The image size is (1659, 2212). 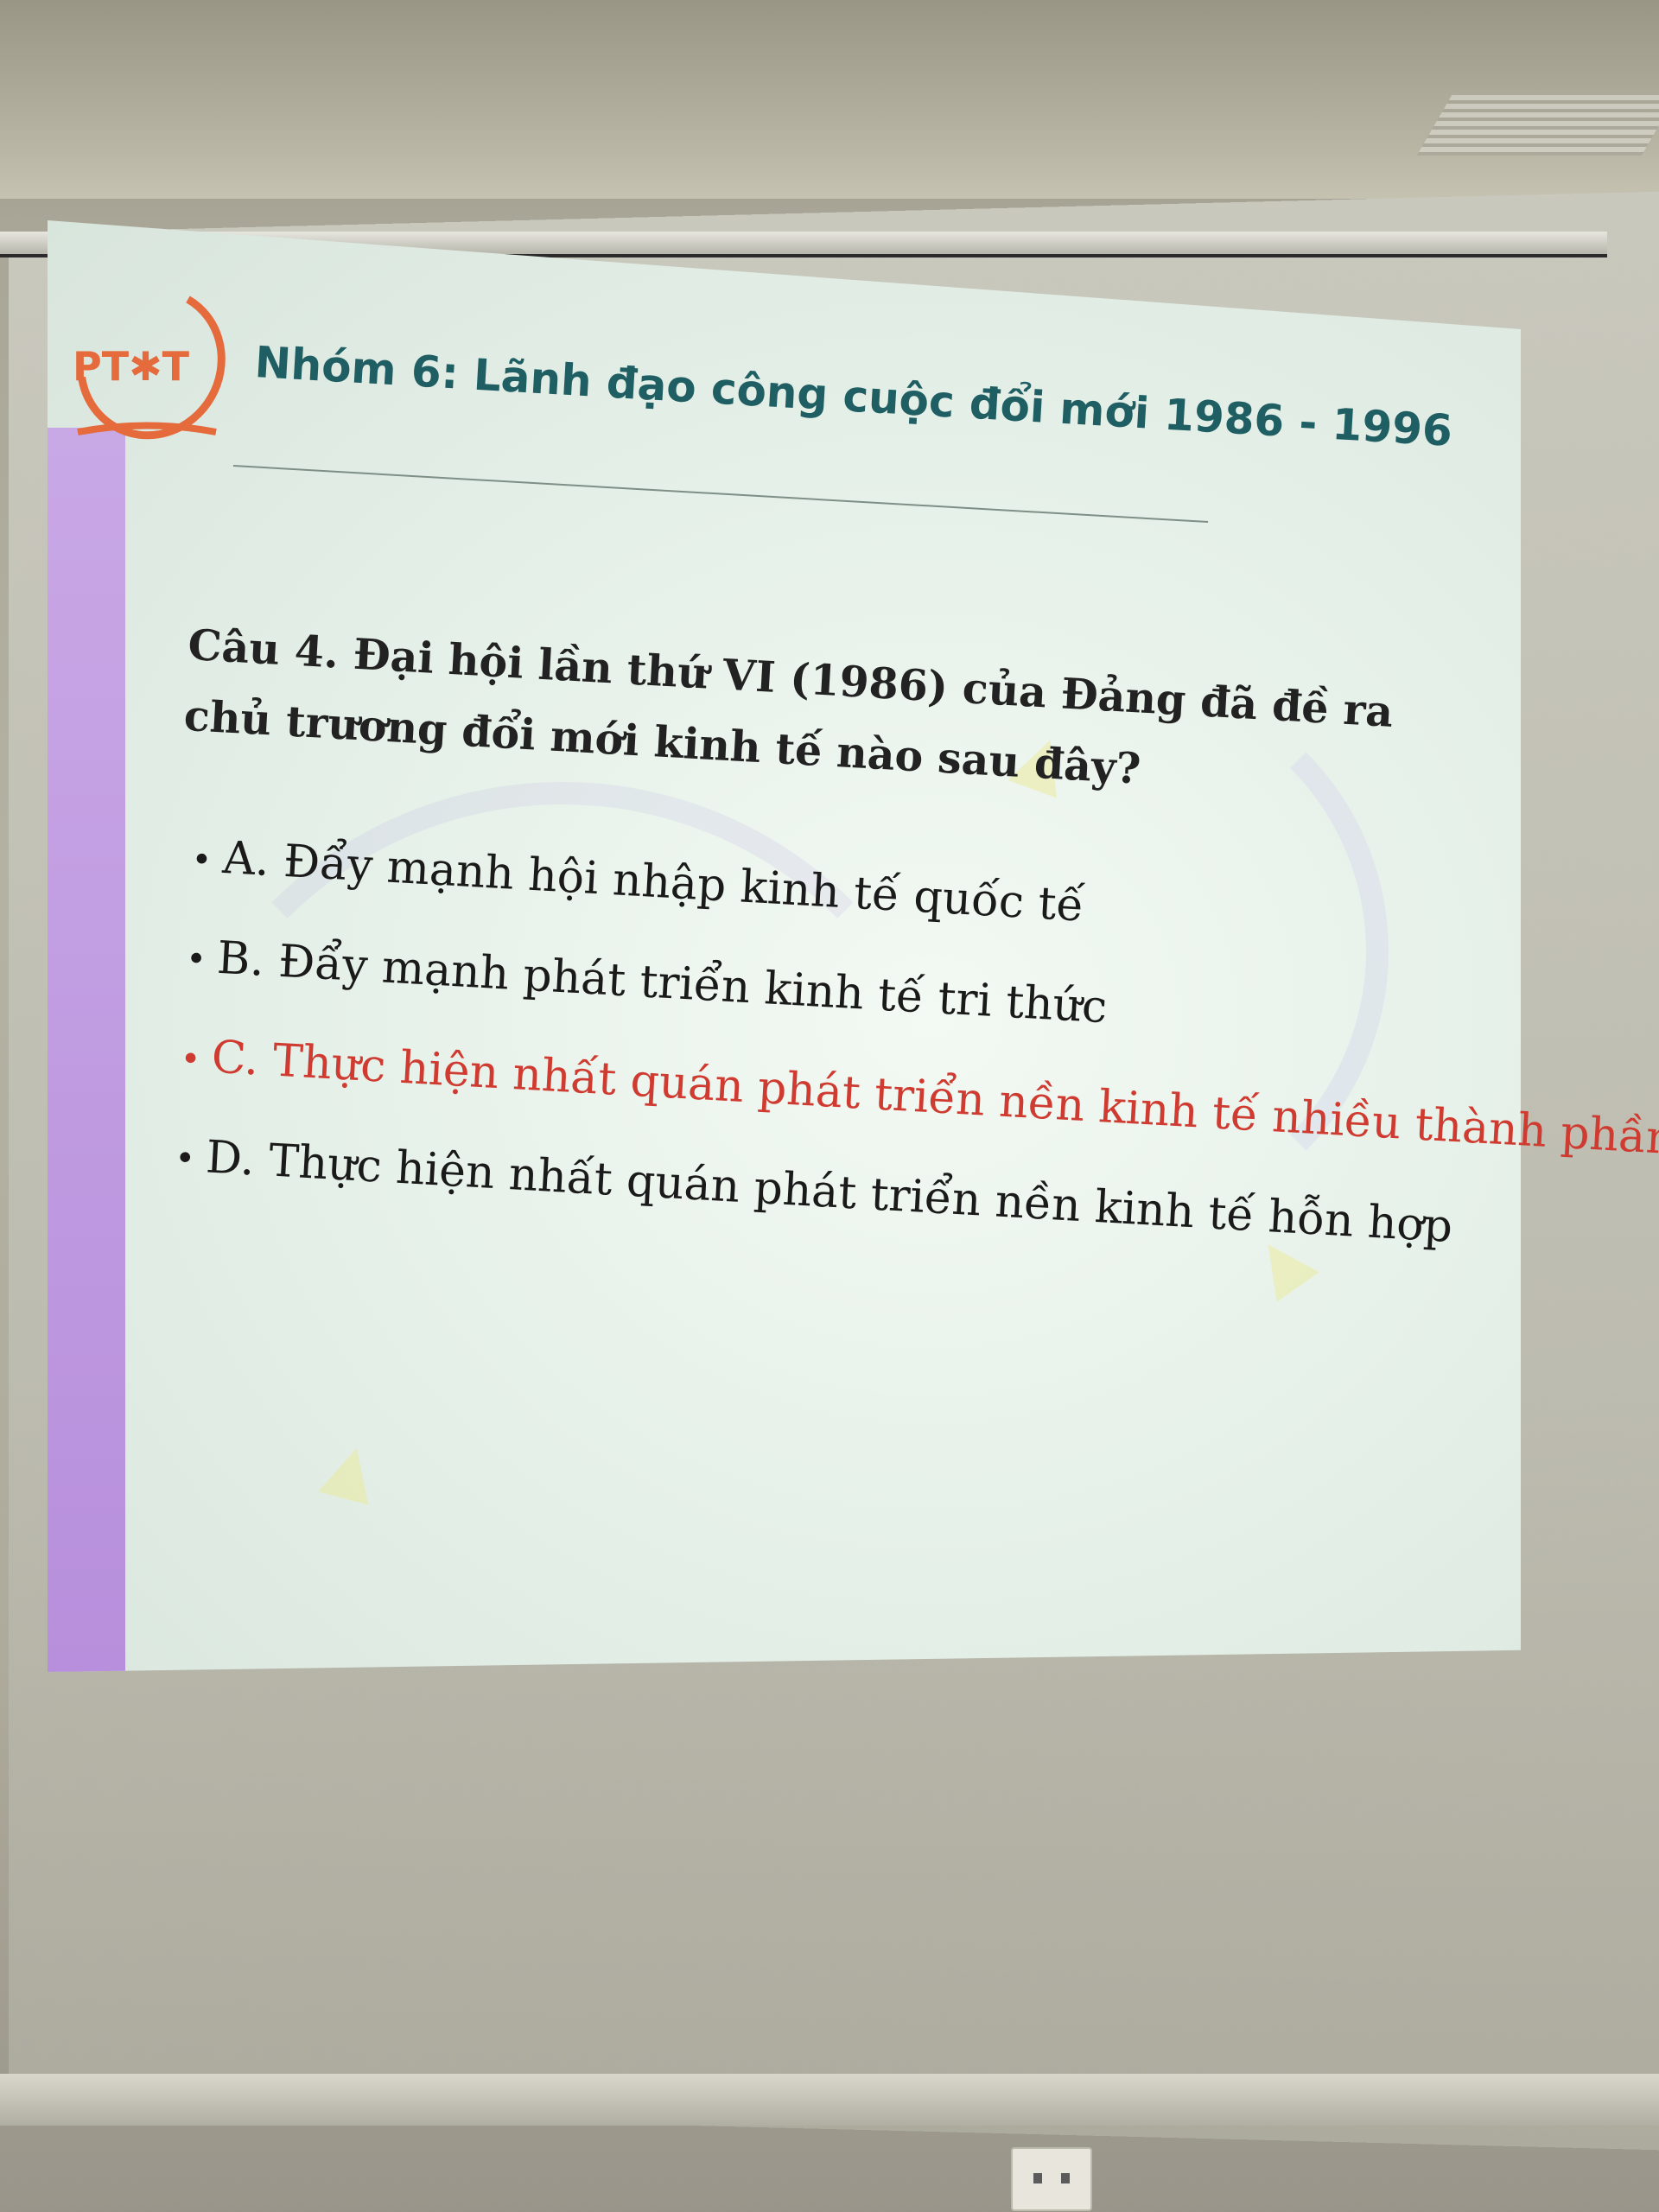 What do you see at coordinates (1538, 125) in the screenshot?
I see `ceiling-vent` at bounding box center [1538, 125].